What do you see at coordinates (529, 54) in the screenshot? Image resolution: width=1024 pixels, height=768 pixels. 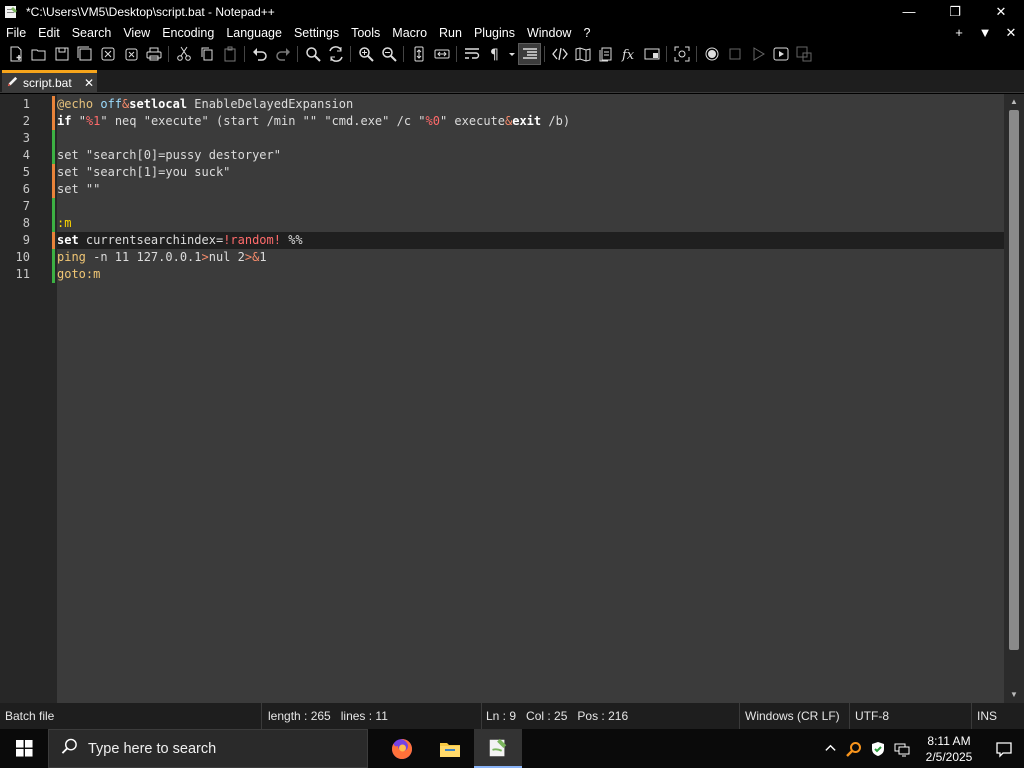 I see `indent-guide-icon` at bounding box center [529, 54].